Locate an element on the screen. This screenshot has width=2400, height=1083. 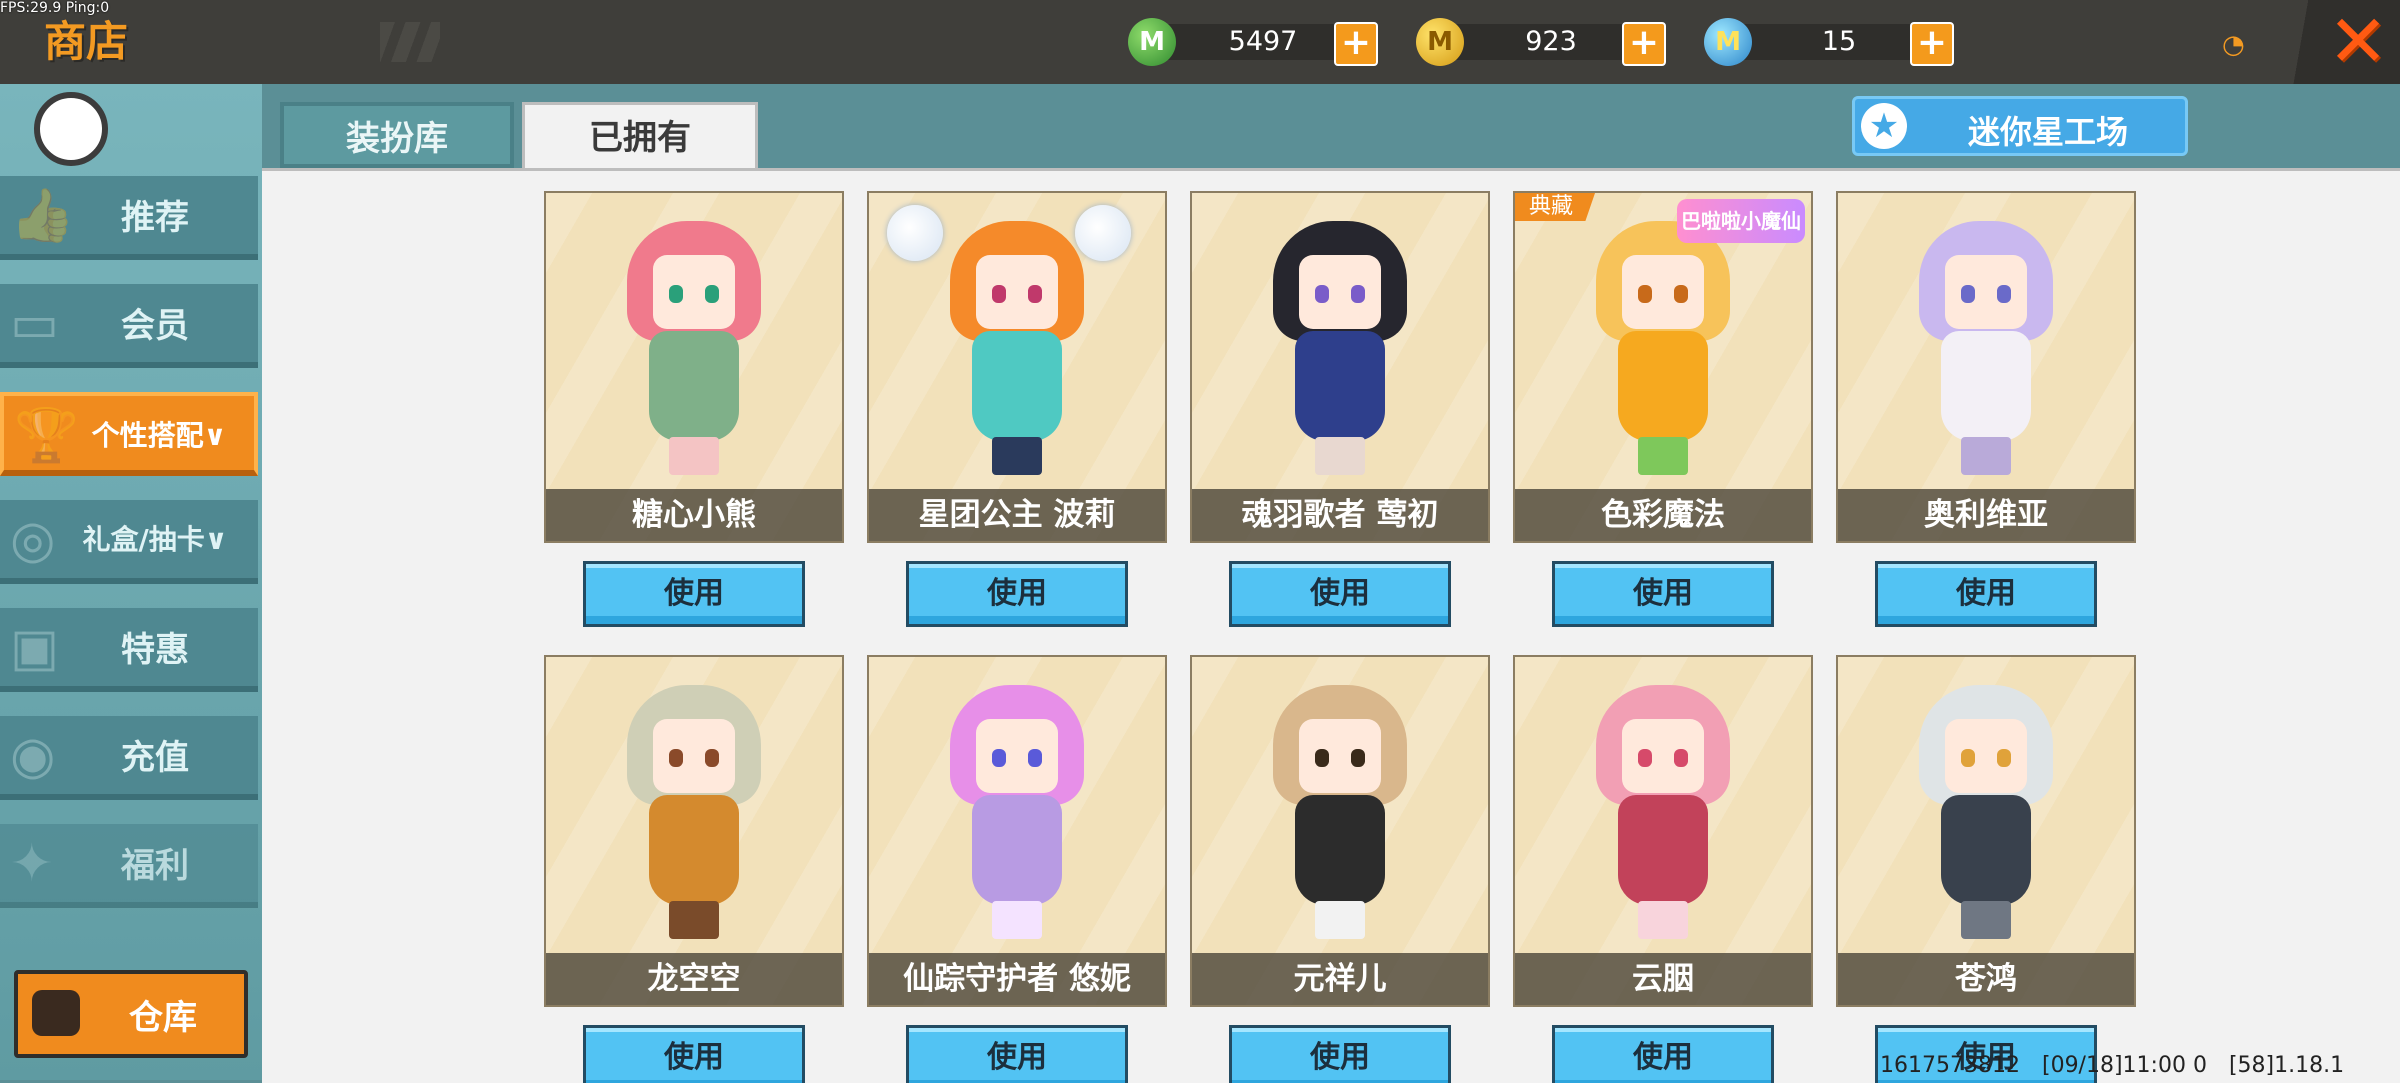
warehouse-label: 仓库 is located at coordinates (163, 1018).